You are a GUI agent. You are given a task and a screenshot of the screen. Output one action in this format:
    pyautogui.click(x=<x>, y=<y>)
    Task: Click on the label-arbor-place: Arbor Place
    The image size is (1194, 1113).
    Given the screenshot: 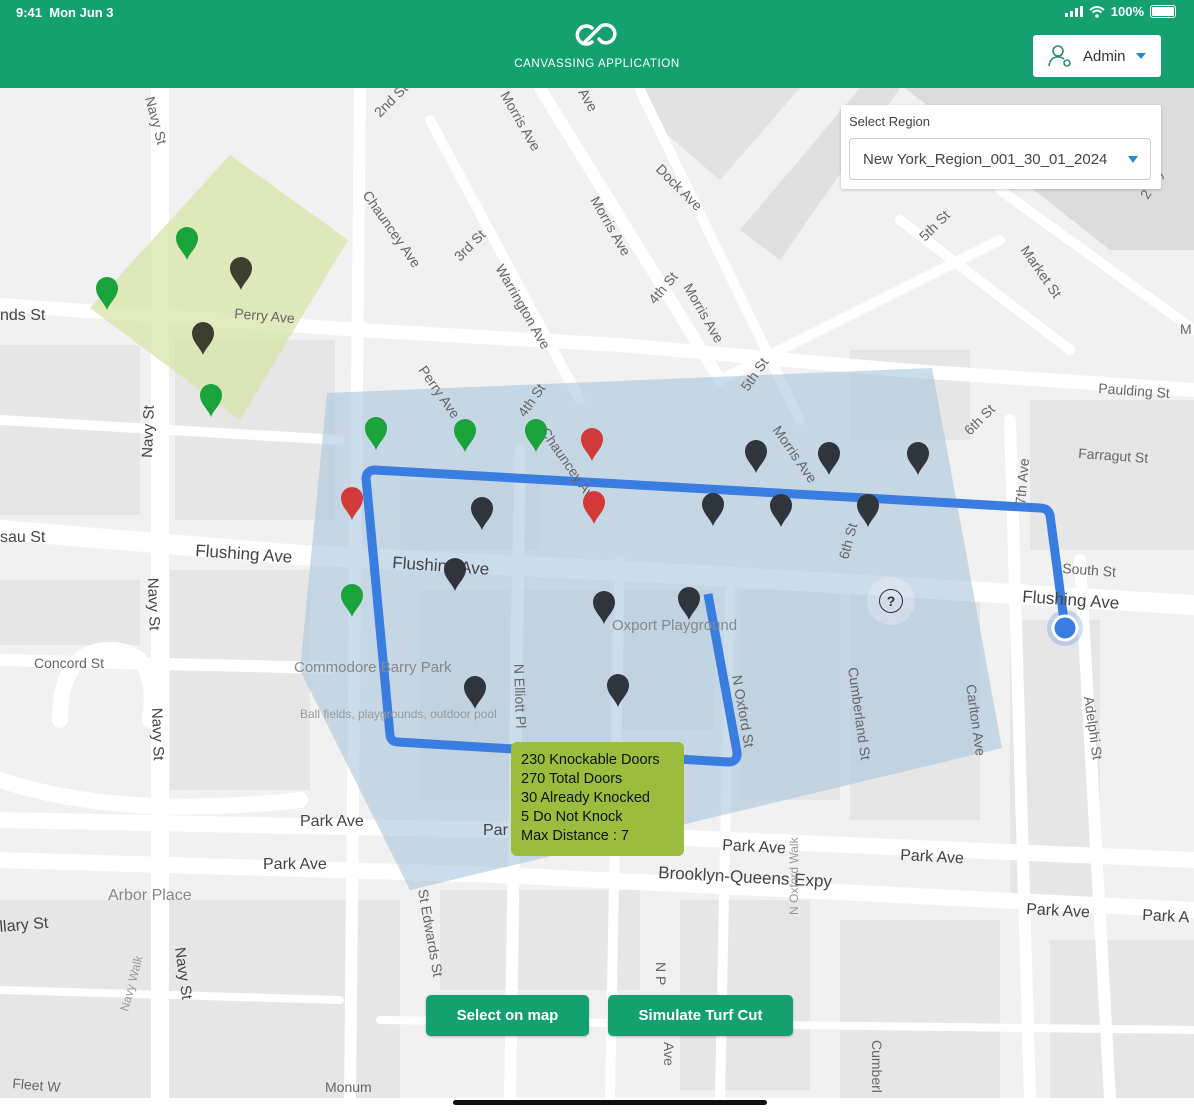 What is the action you would take?
    pyautogui.click(x=150, y=895)
    